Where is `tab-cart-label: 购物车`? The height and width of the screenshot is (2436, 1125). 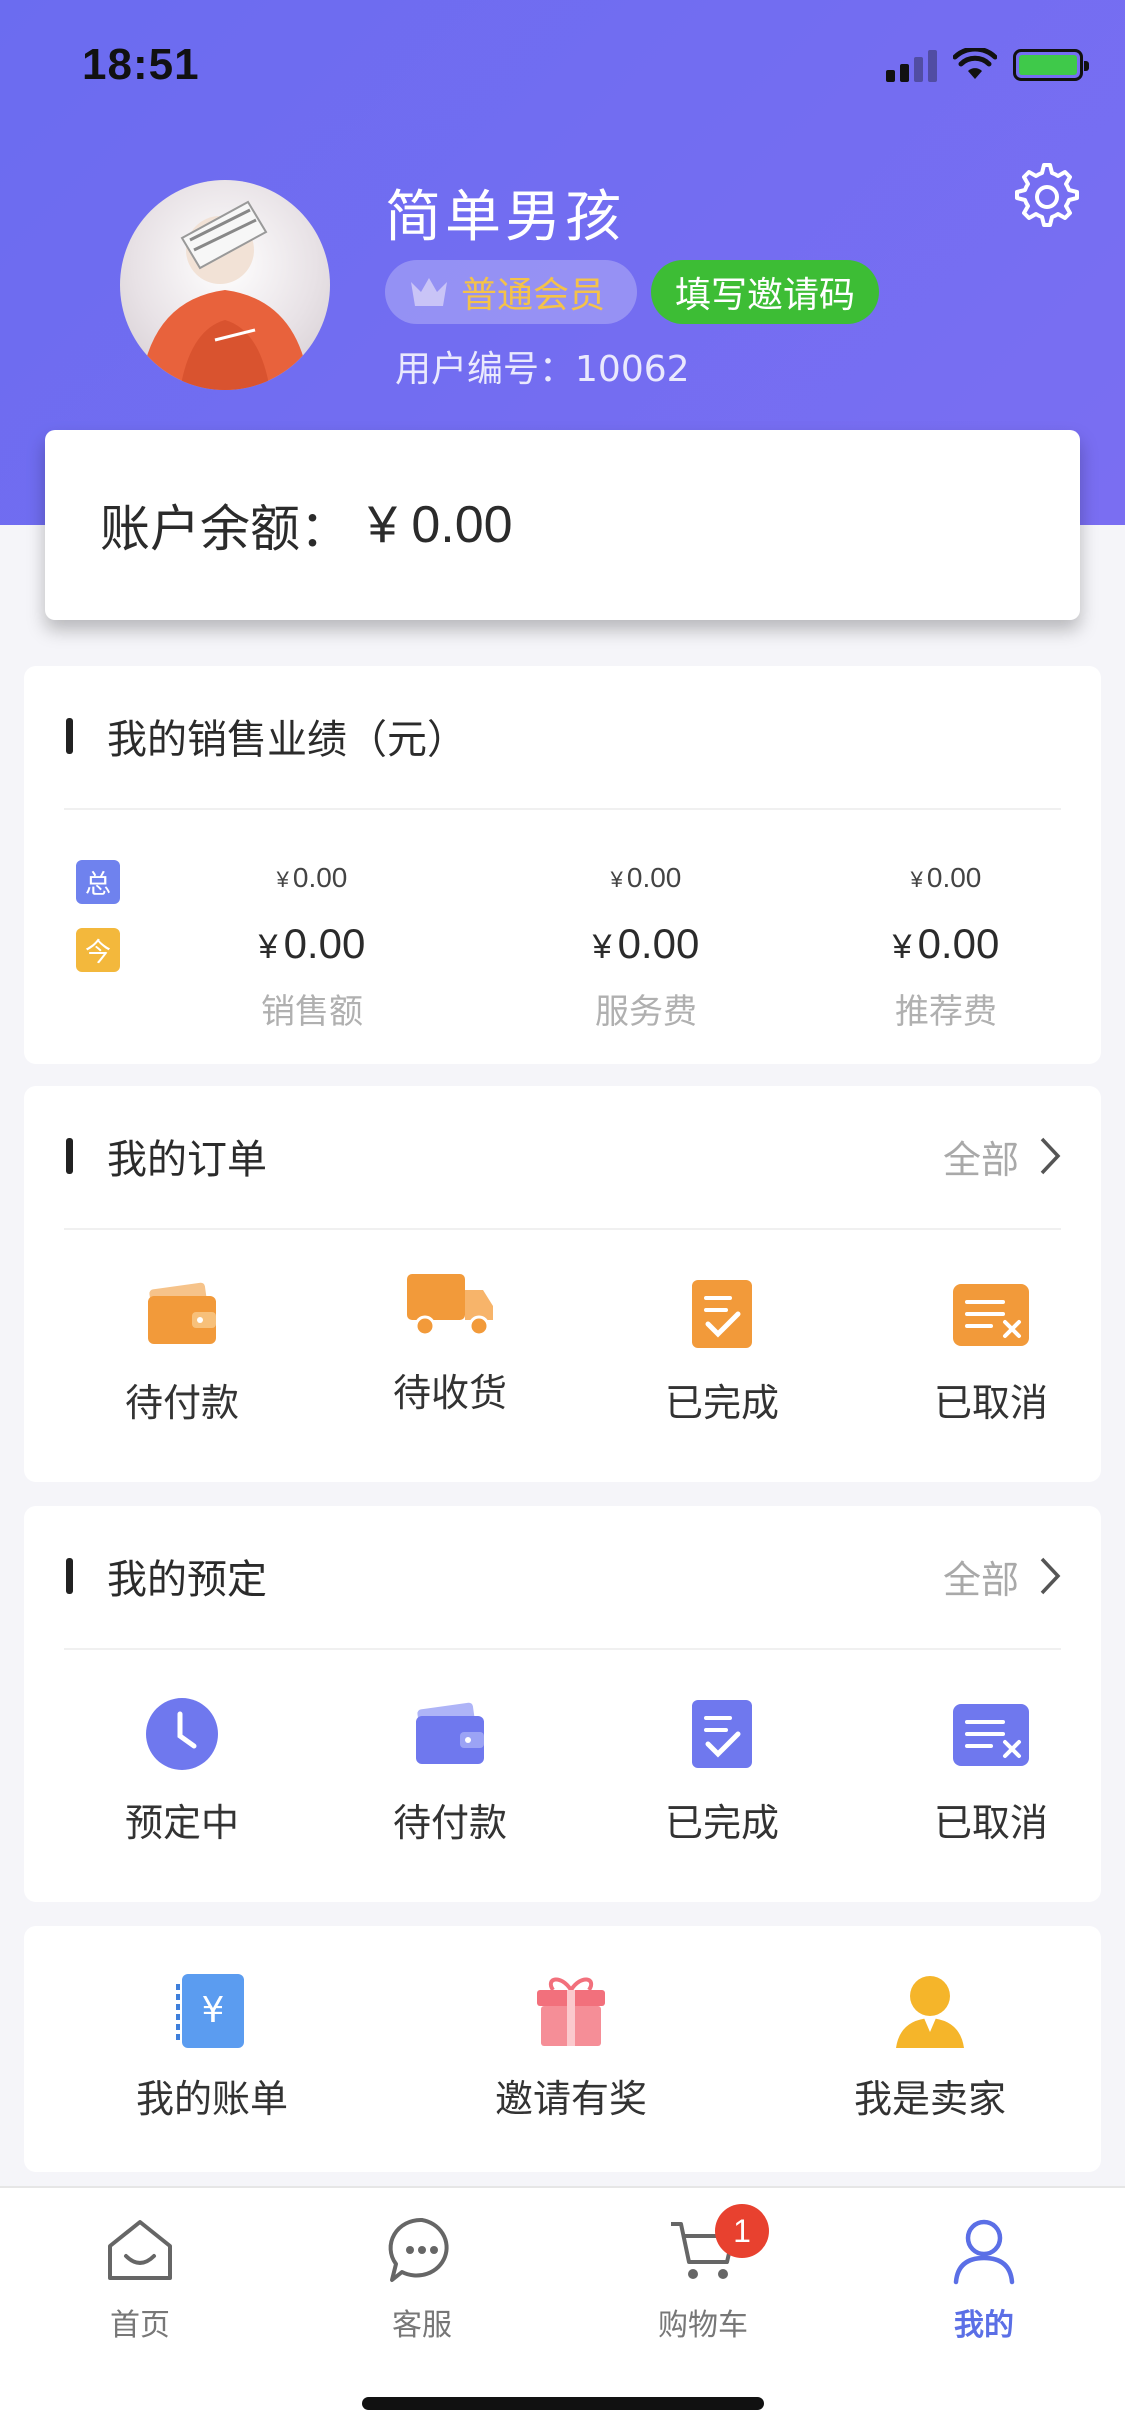 tab-cart-label: 购物车 is located at coordinates (703, 2325).